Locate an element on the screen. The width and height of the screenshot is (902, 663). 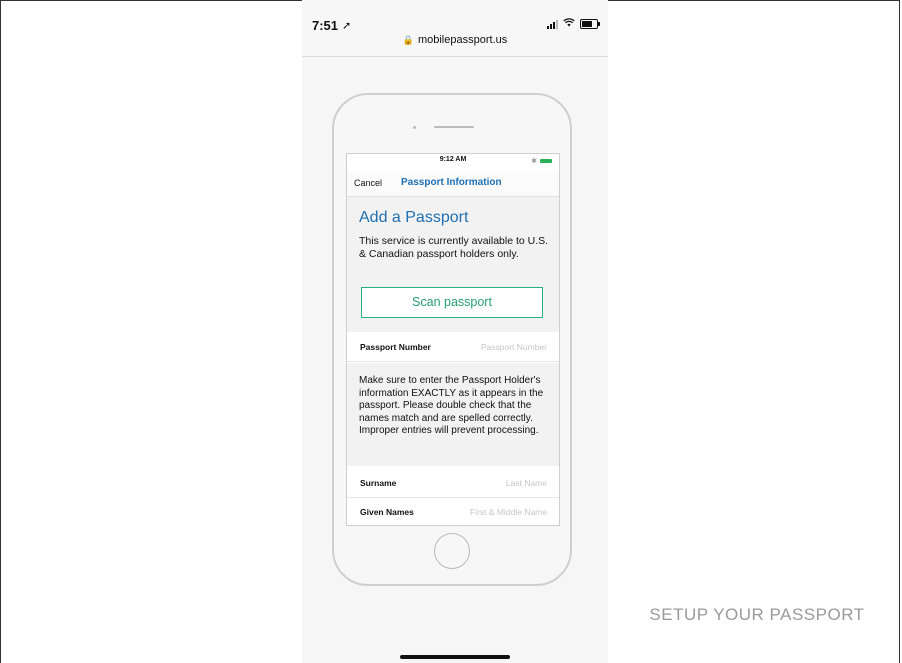
lock-icon: 🔒 is located at coordinates (408, 40).